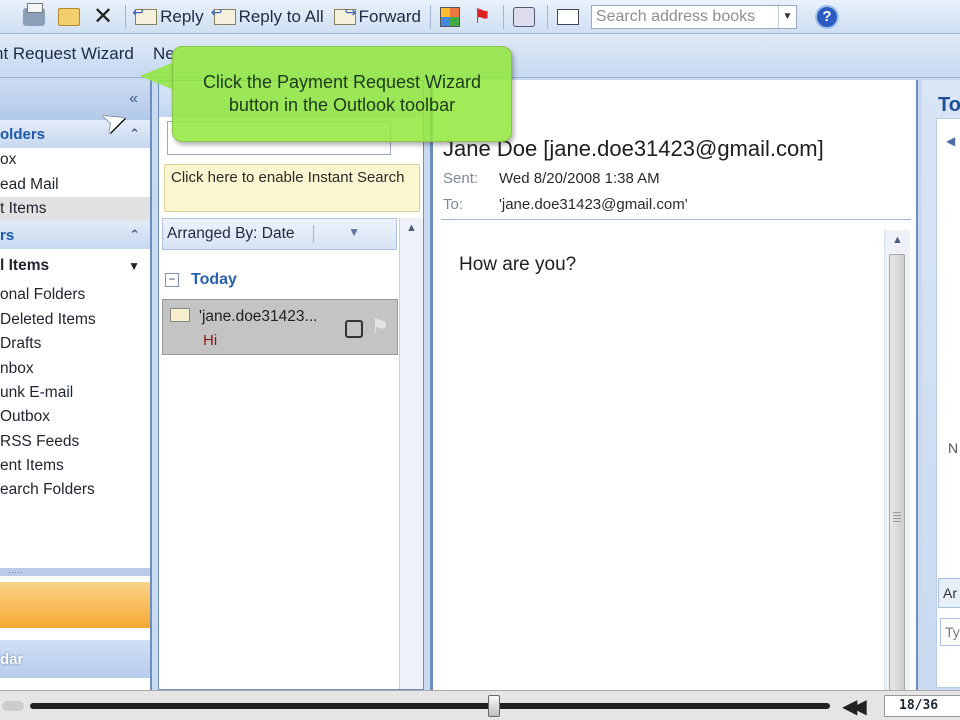  Describe the element at coordinates (32, 466) in the screenshot. I see `folder-label: ent Items` at that location.